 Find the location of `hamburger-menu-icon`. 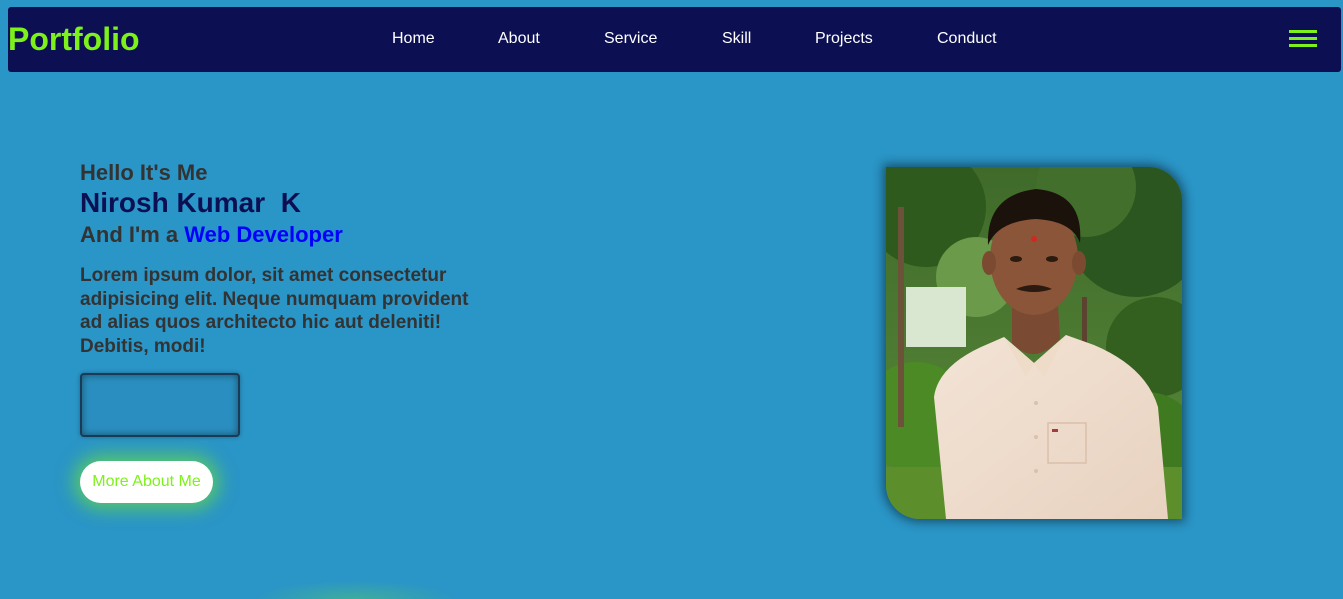

hamburger-menu-icon is located at coordinates (1303, 39).